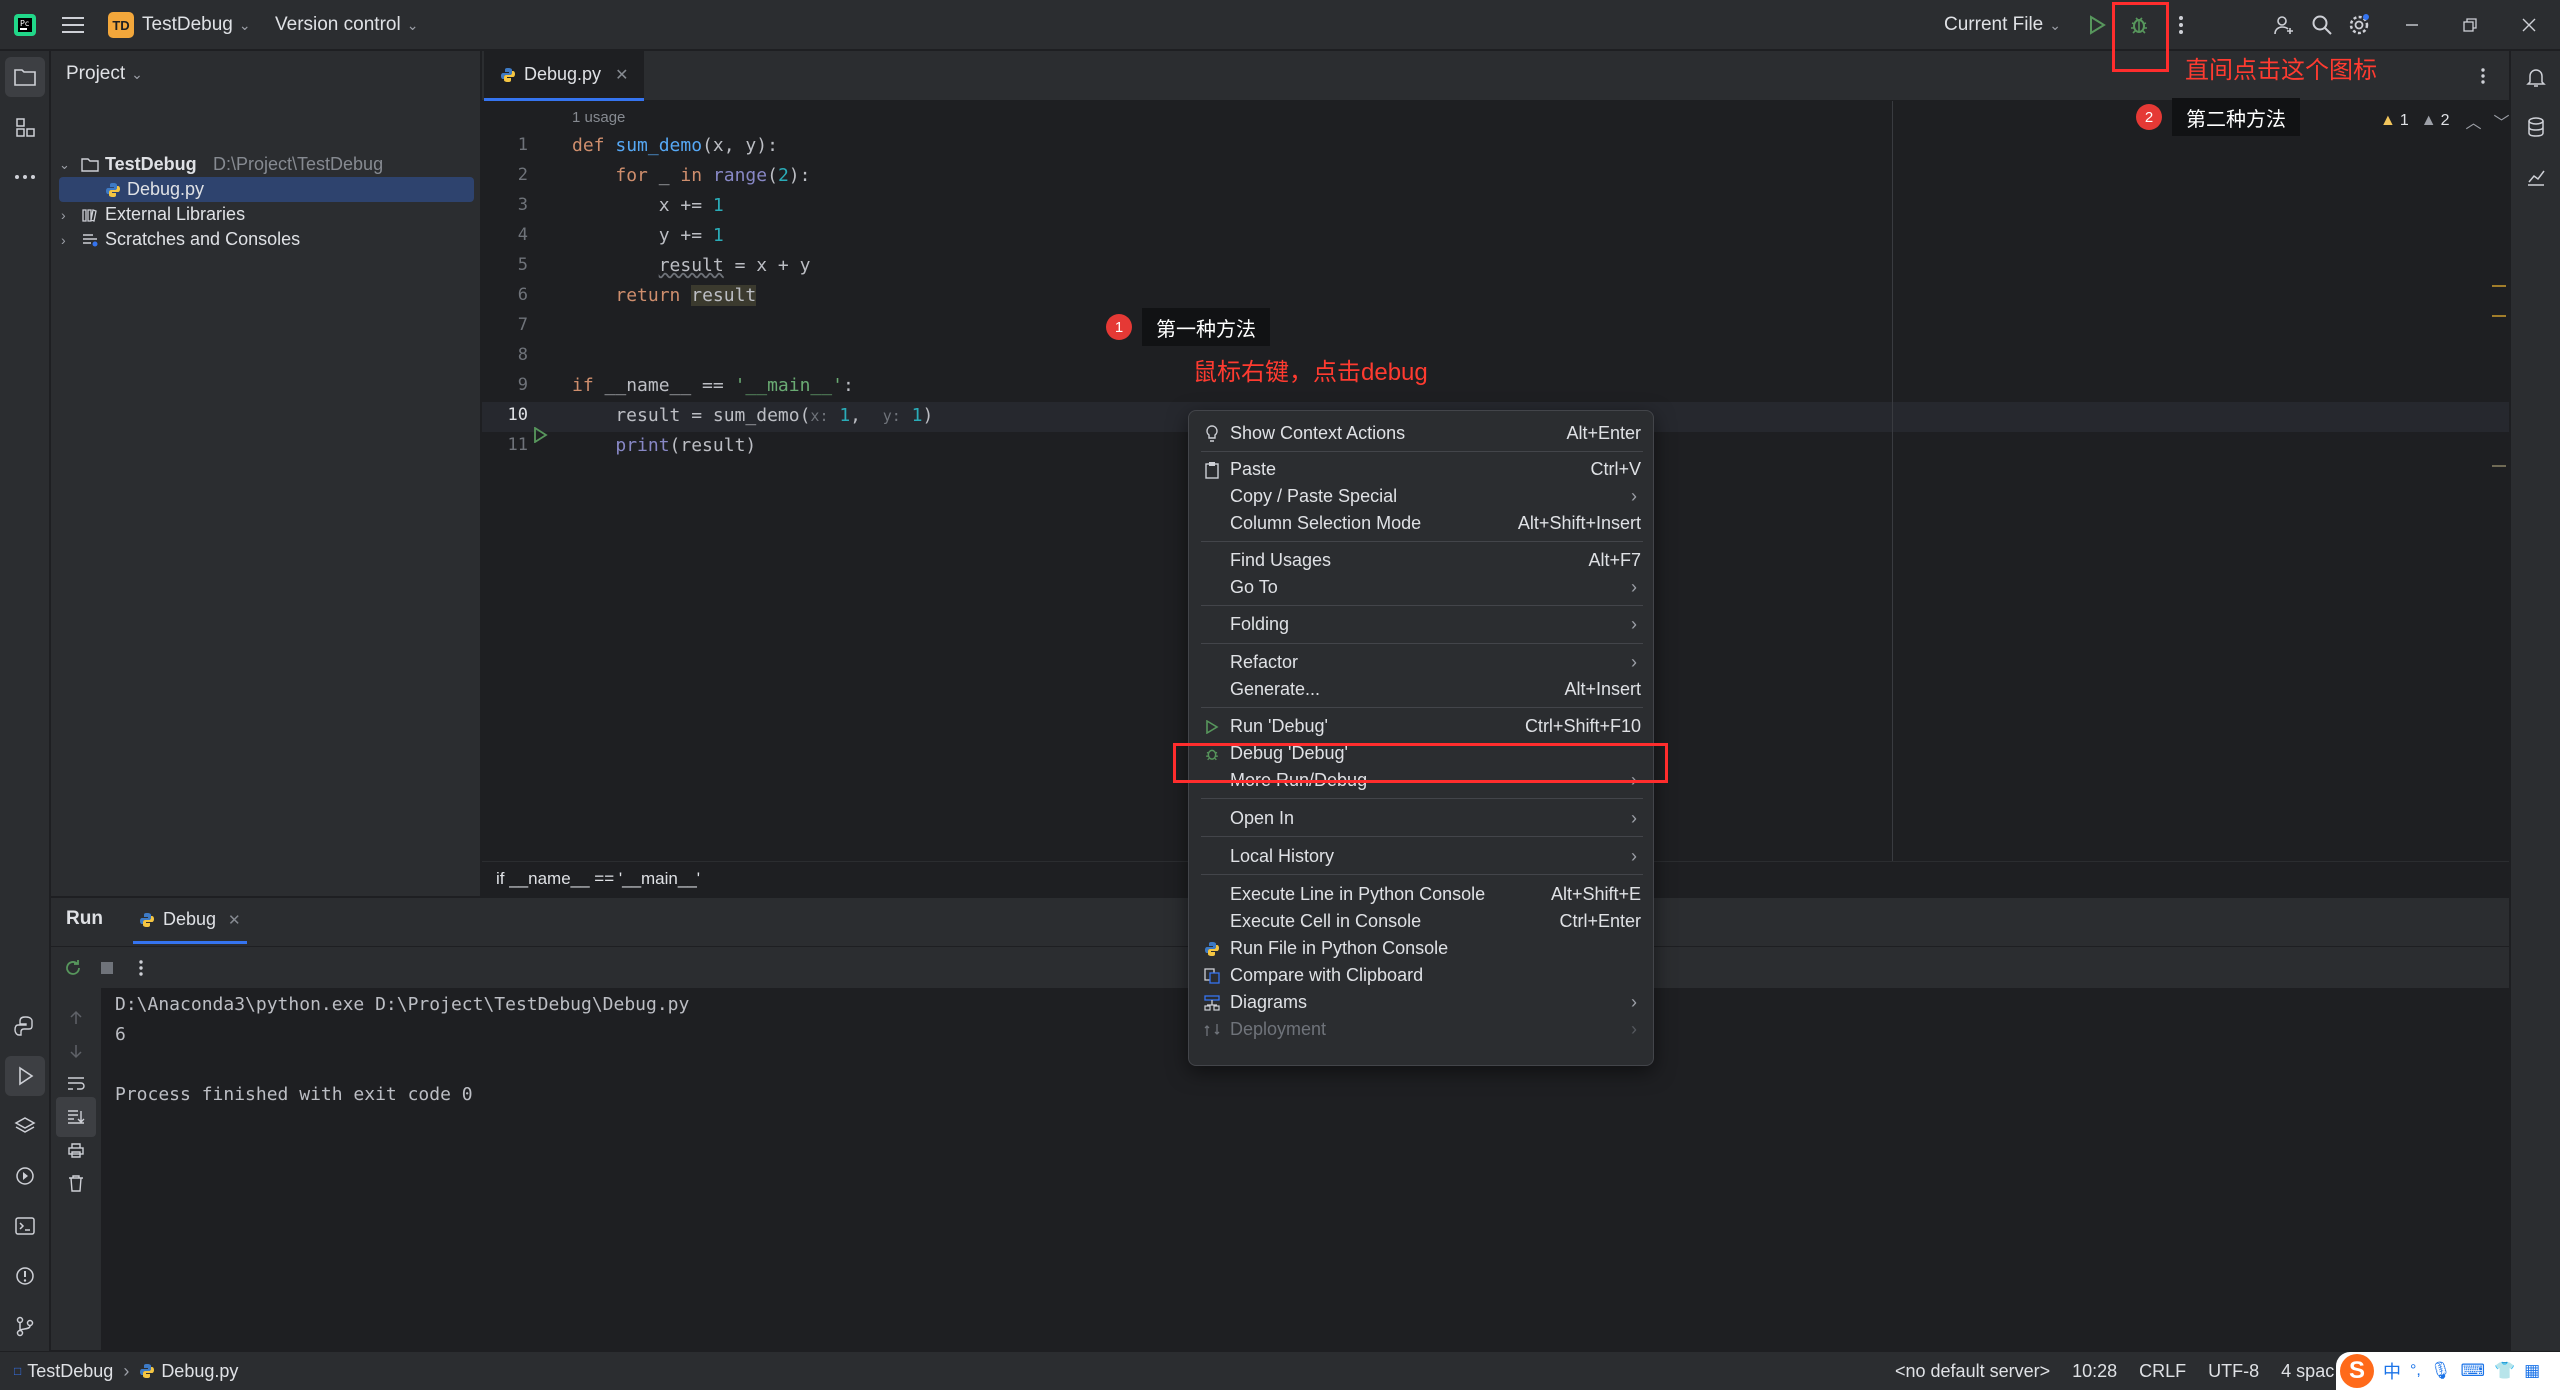  What do you see at coordinates (25, 1226) in the screenshot?
I see `terminal-icon` at bounding box center [25, 1226].